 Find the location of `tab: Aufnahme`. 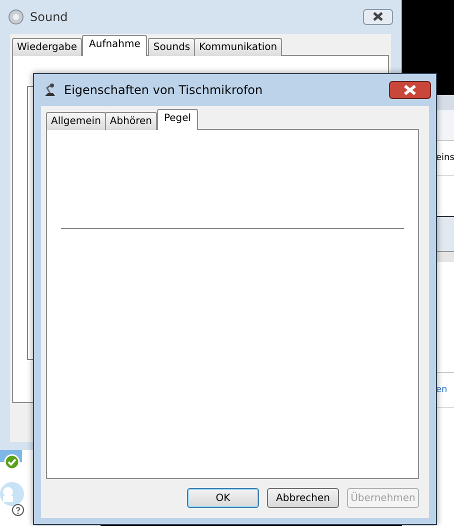

tab: Aufnahme is located at coordinates (115, 45).